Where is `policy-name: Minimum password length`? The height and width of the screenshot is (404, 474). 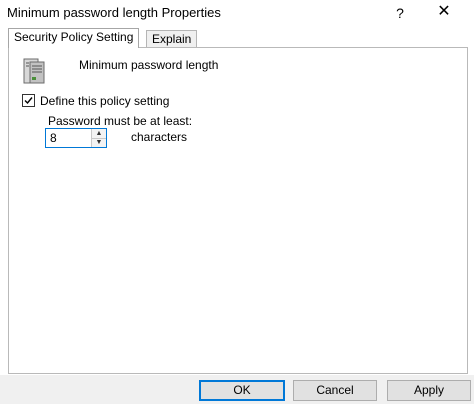
policy-name: Minimum password length is located at coordinates (149, 65).